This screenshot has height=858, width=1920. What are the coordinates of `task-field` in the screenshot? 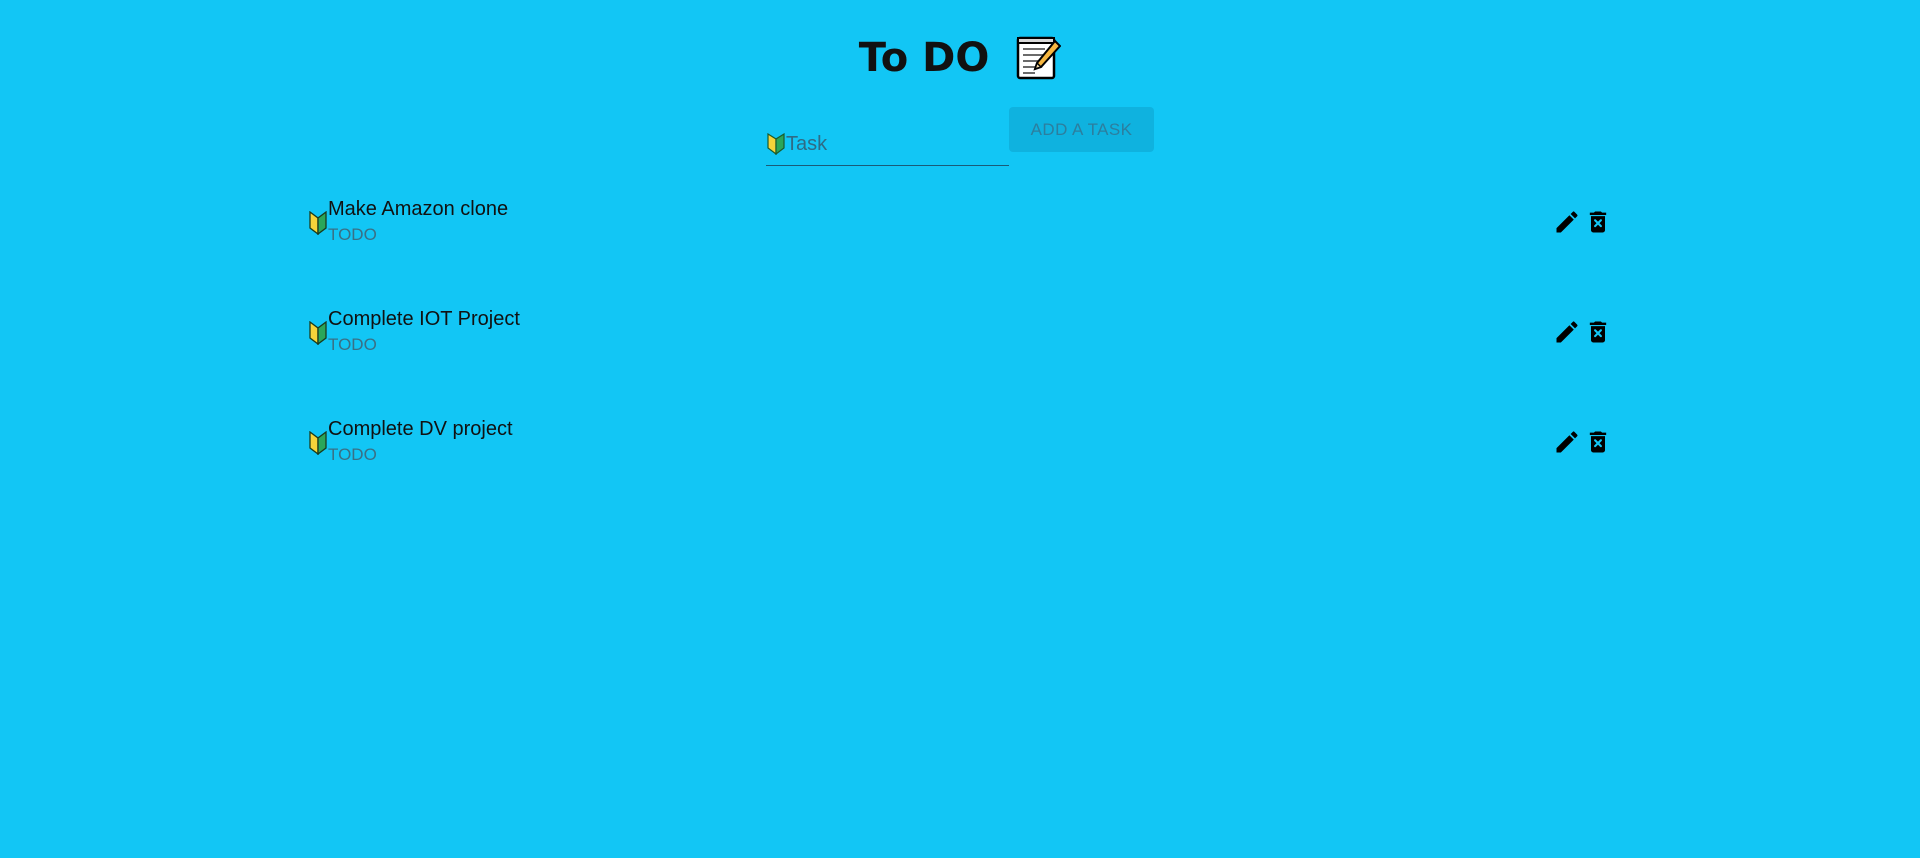 It's located at (887, 136).